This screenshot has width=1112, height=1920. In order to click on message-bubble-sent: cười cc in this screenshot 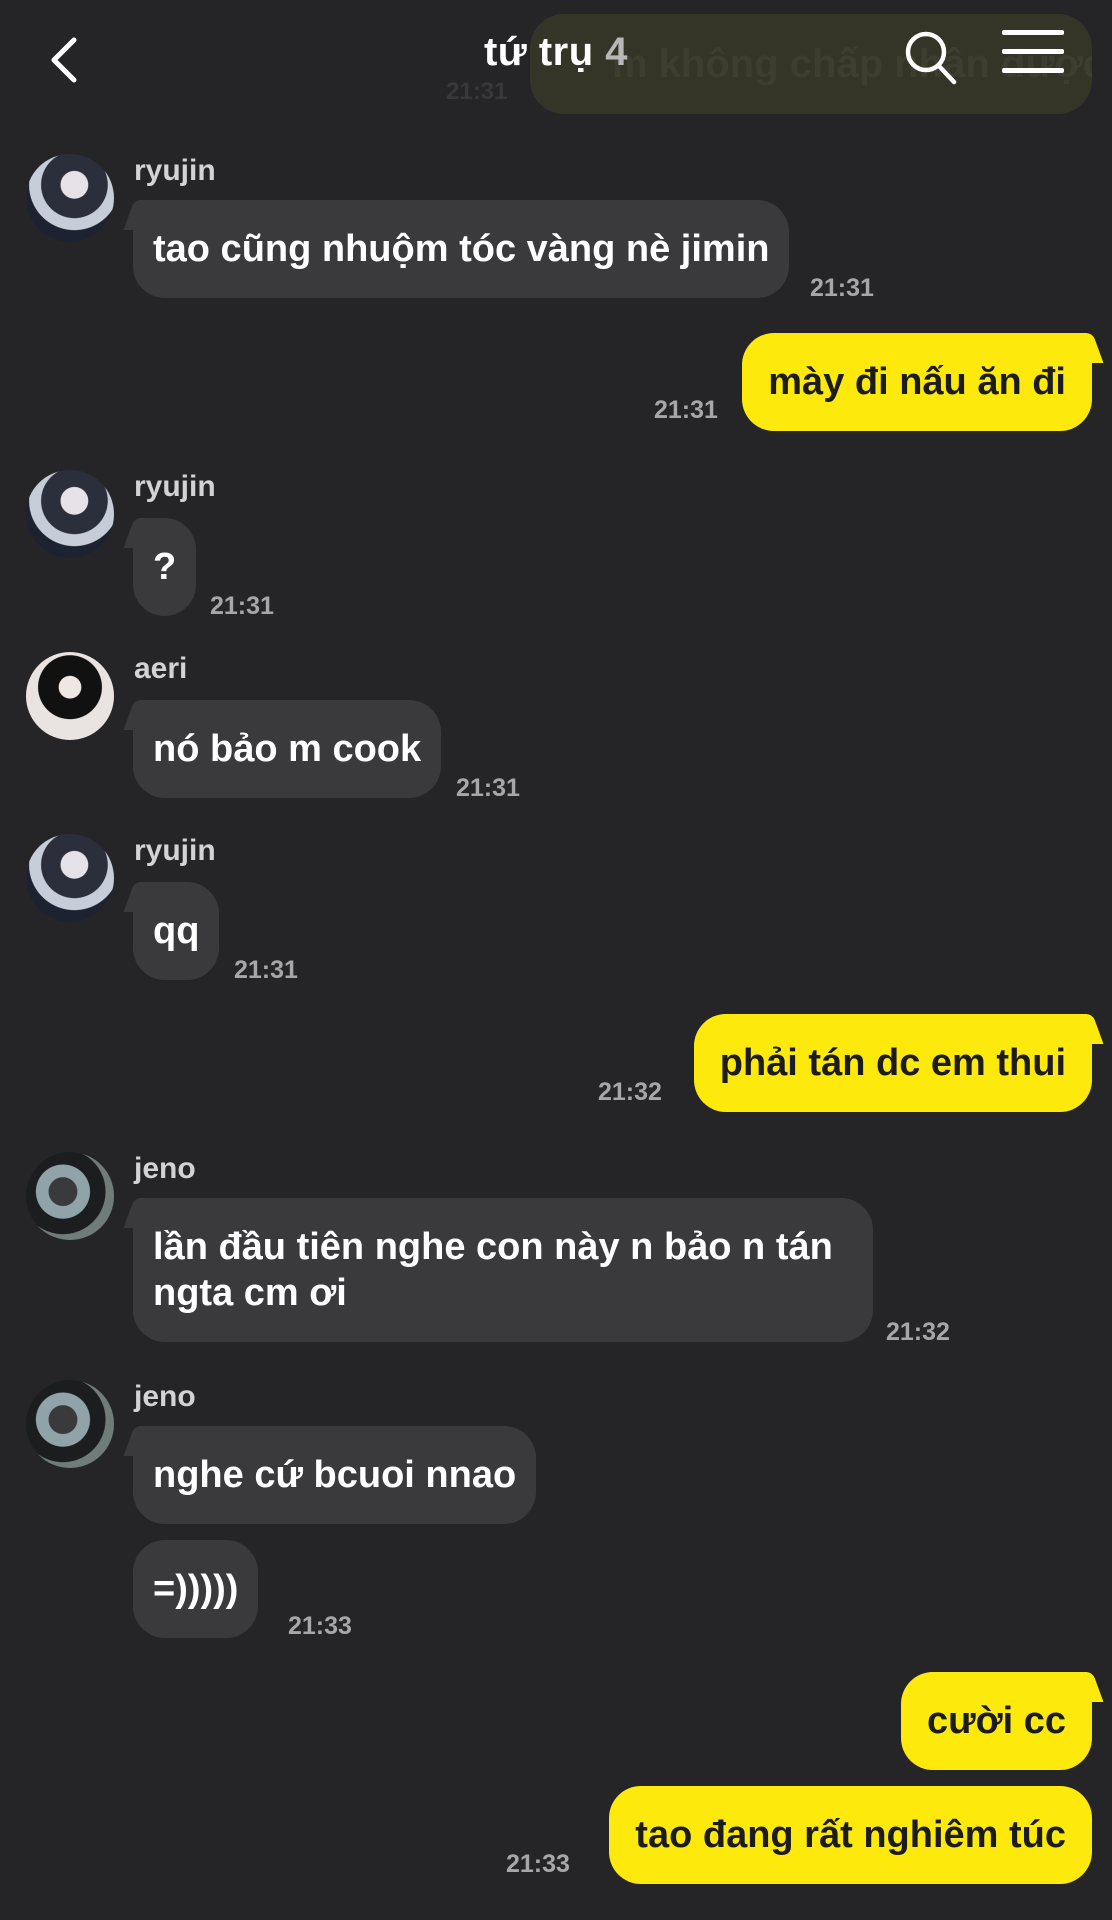, I will do `click(996, 1721)`.